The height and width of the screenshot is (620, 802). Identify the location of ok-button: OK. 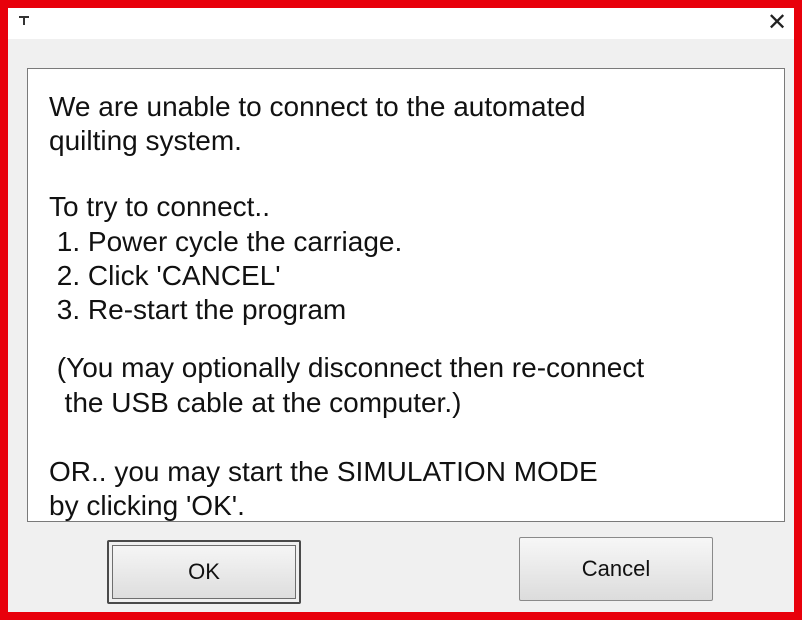
(204, 572).